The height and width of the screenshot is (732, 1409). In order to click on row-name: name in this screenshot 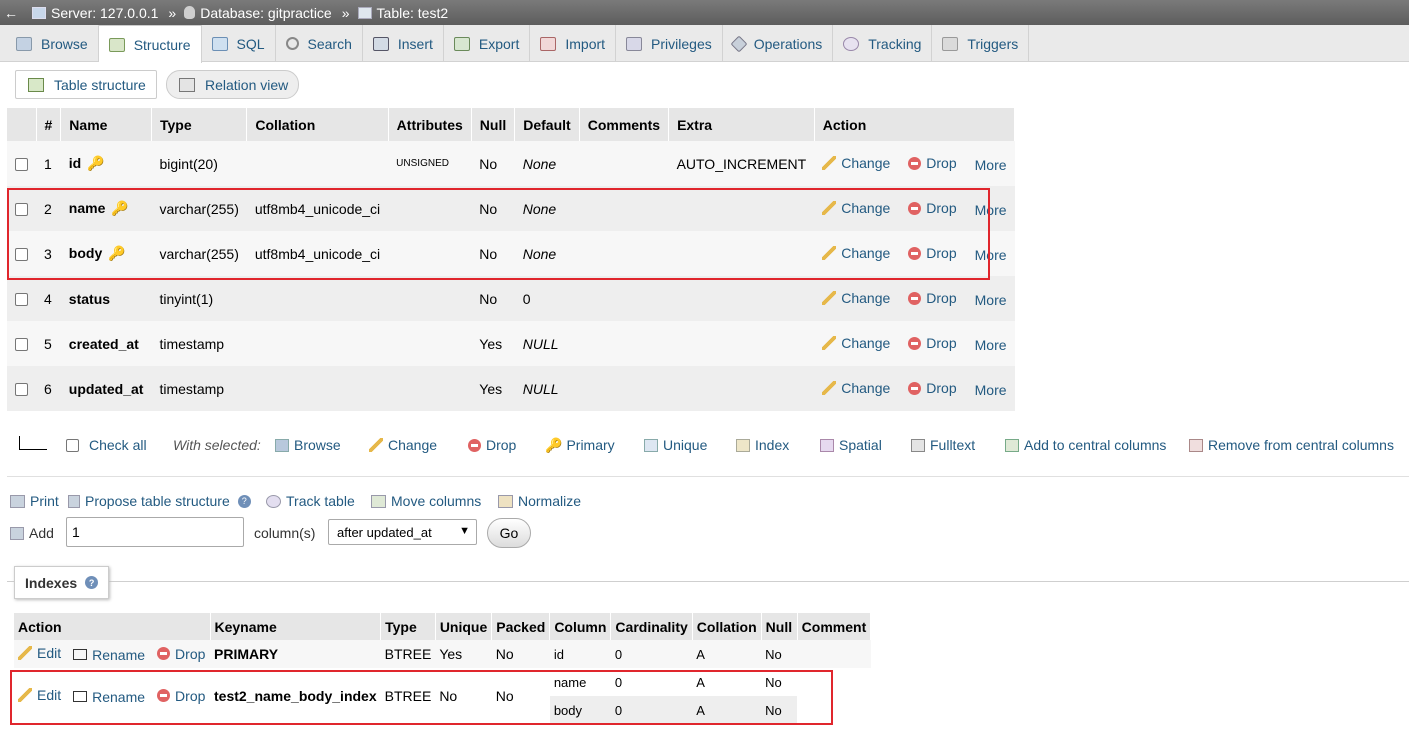, I will do `click(87, 208)`.